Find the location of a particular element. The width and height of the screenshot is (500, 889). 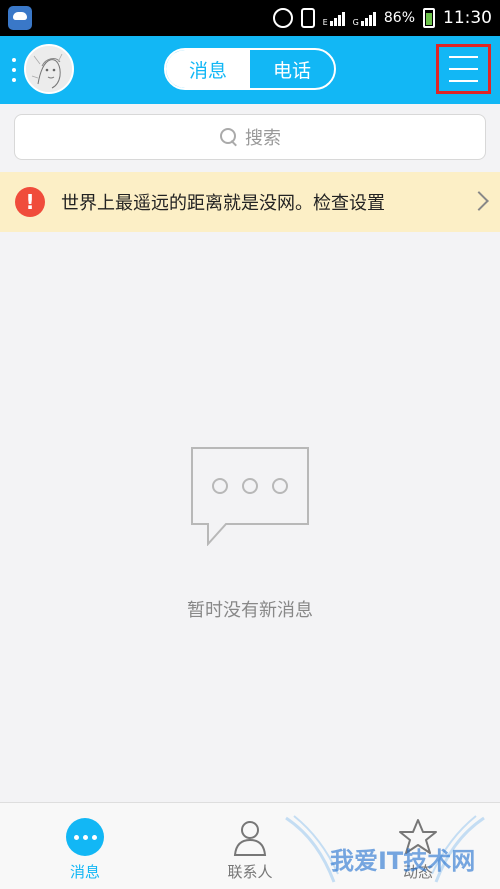

bottom-tab-label: 联系人 is located at coordinates (250, 872).